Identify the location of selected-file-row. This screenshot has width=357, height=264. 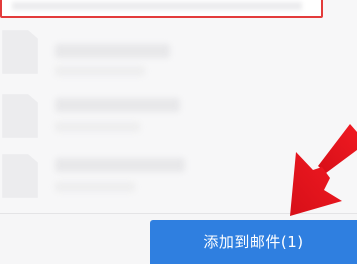
(161, 9).